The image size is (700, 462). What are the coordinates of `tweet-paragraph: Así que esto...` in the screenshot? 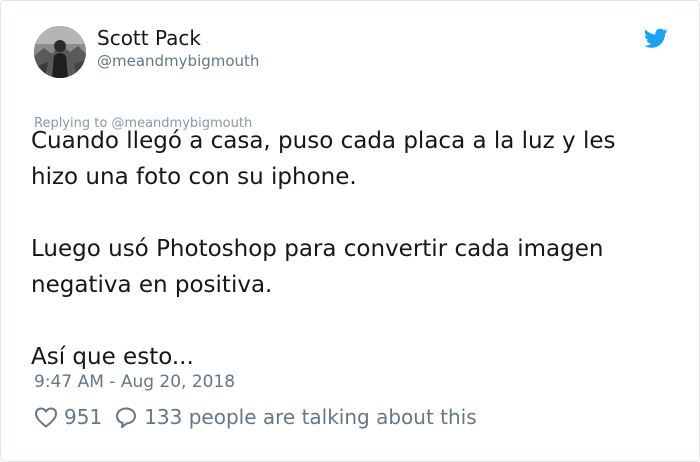 It's located at (112, 357).